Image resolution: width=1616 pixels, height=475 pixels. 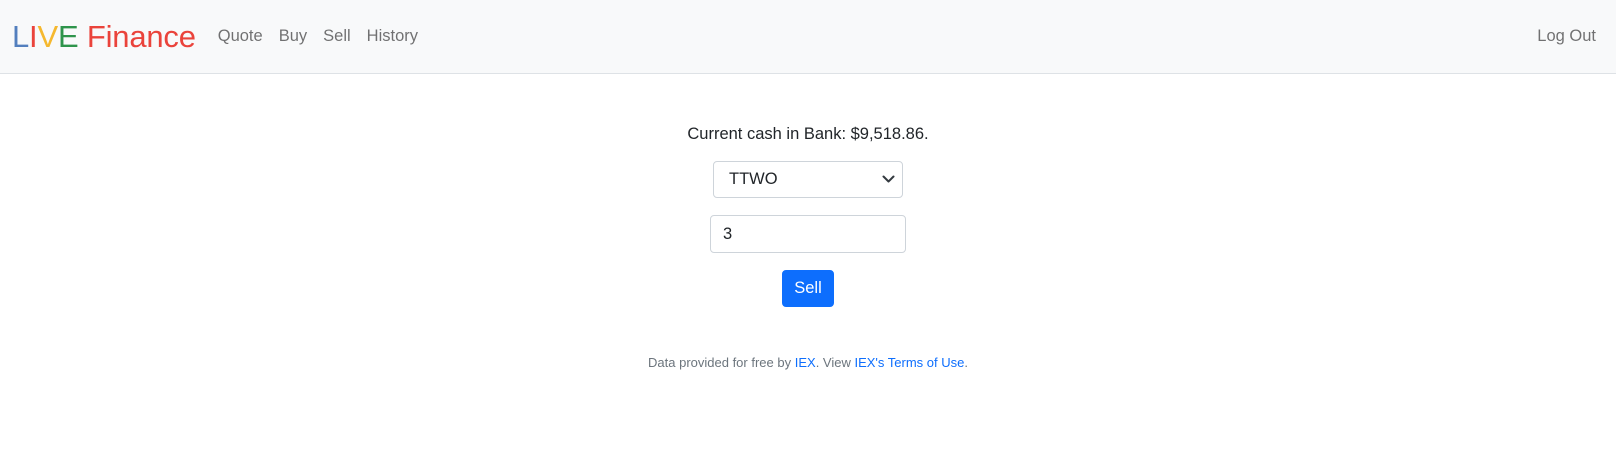 What do you see at coordinates (293, 36) in the screenshot?
I see `nav-buy-link: Buy` at bounding box center [293, 36].